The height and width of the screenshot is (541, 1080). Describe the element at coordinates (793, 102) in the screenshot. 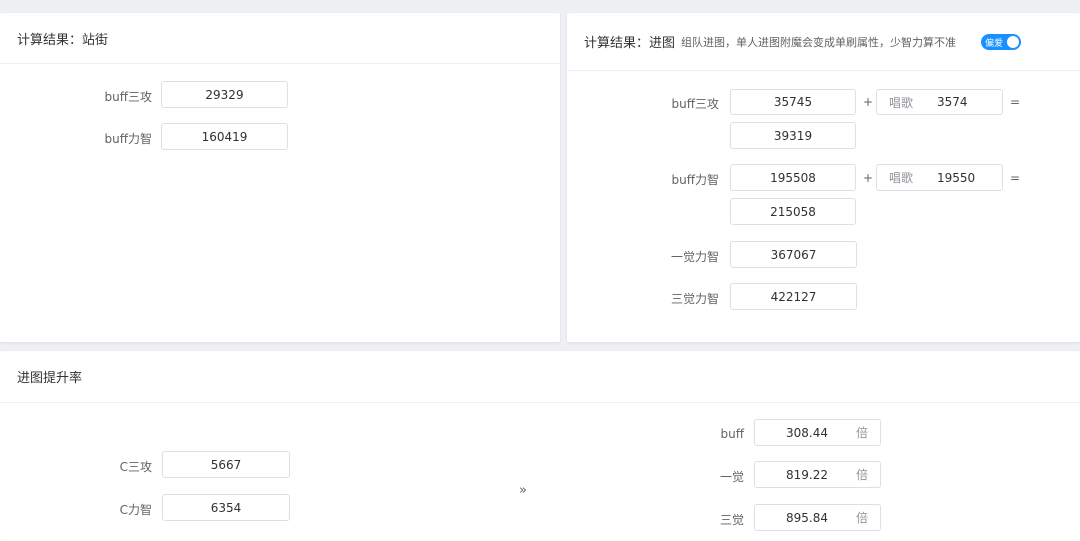

I see `dungeon-attack-base-field: 35745` at that location.